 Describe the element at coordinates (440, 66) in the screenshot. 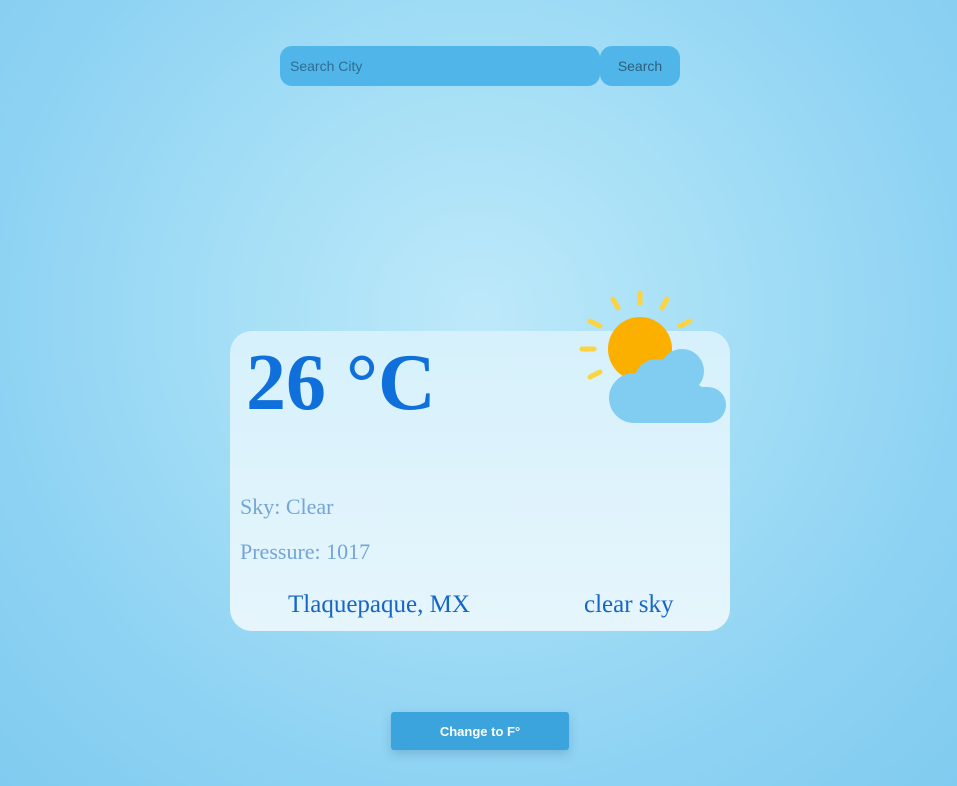

I see `search-input` at that location.